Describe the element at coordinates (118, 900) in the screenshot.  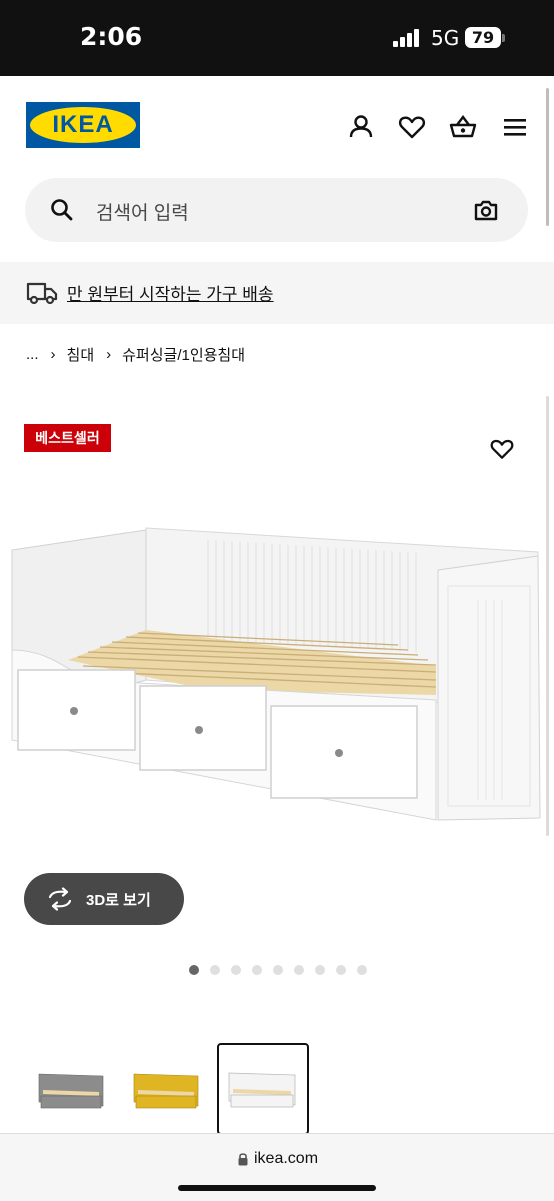
I see `view-3d-label: 3D로 보기` at that location.